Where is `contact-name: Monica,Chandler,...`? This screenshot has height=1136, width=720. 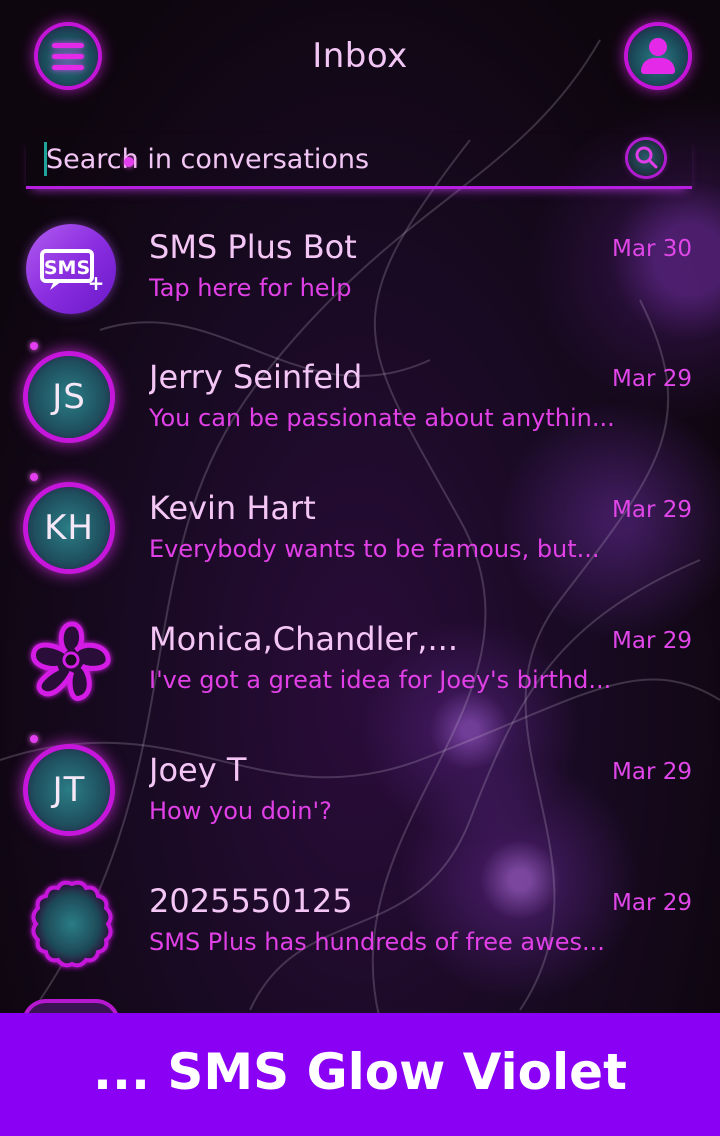 contact-name: Monica,Chandler,... is located at coordinates (303, 639).